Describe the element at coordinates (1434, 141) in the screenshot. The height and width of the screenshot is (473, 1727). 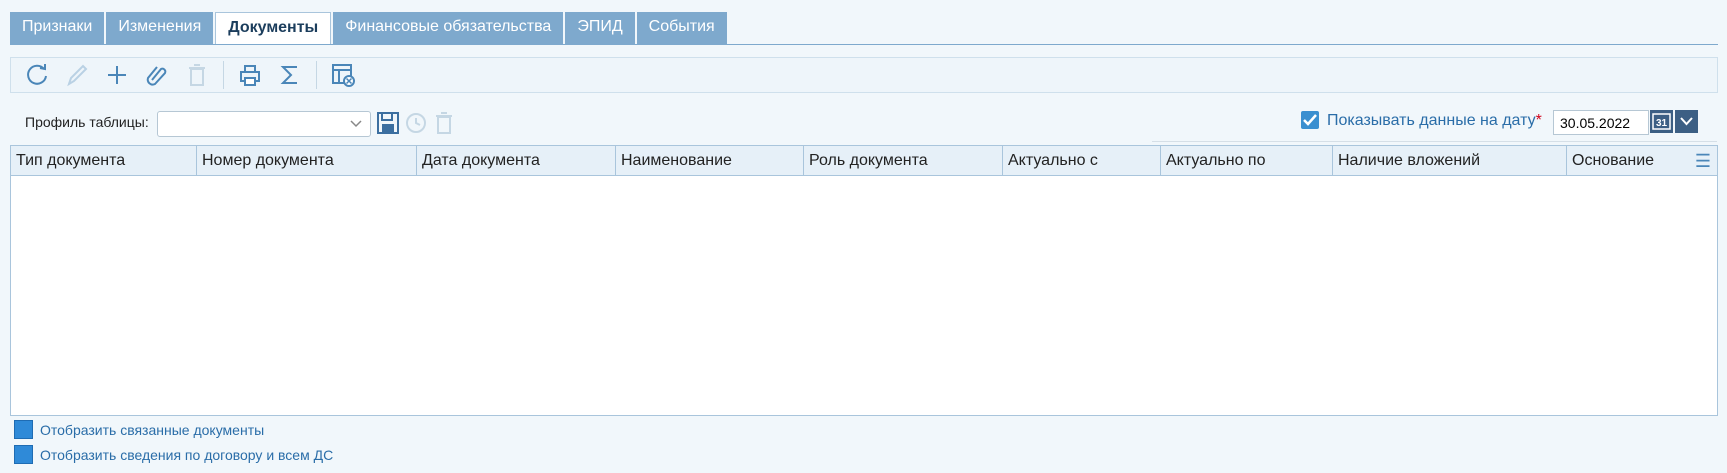
I see `date-row-divider` at that location.